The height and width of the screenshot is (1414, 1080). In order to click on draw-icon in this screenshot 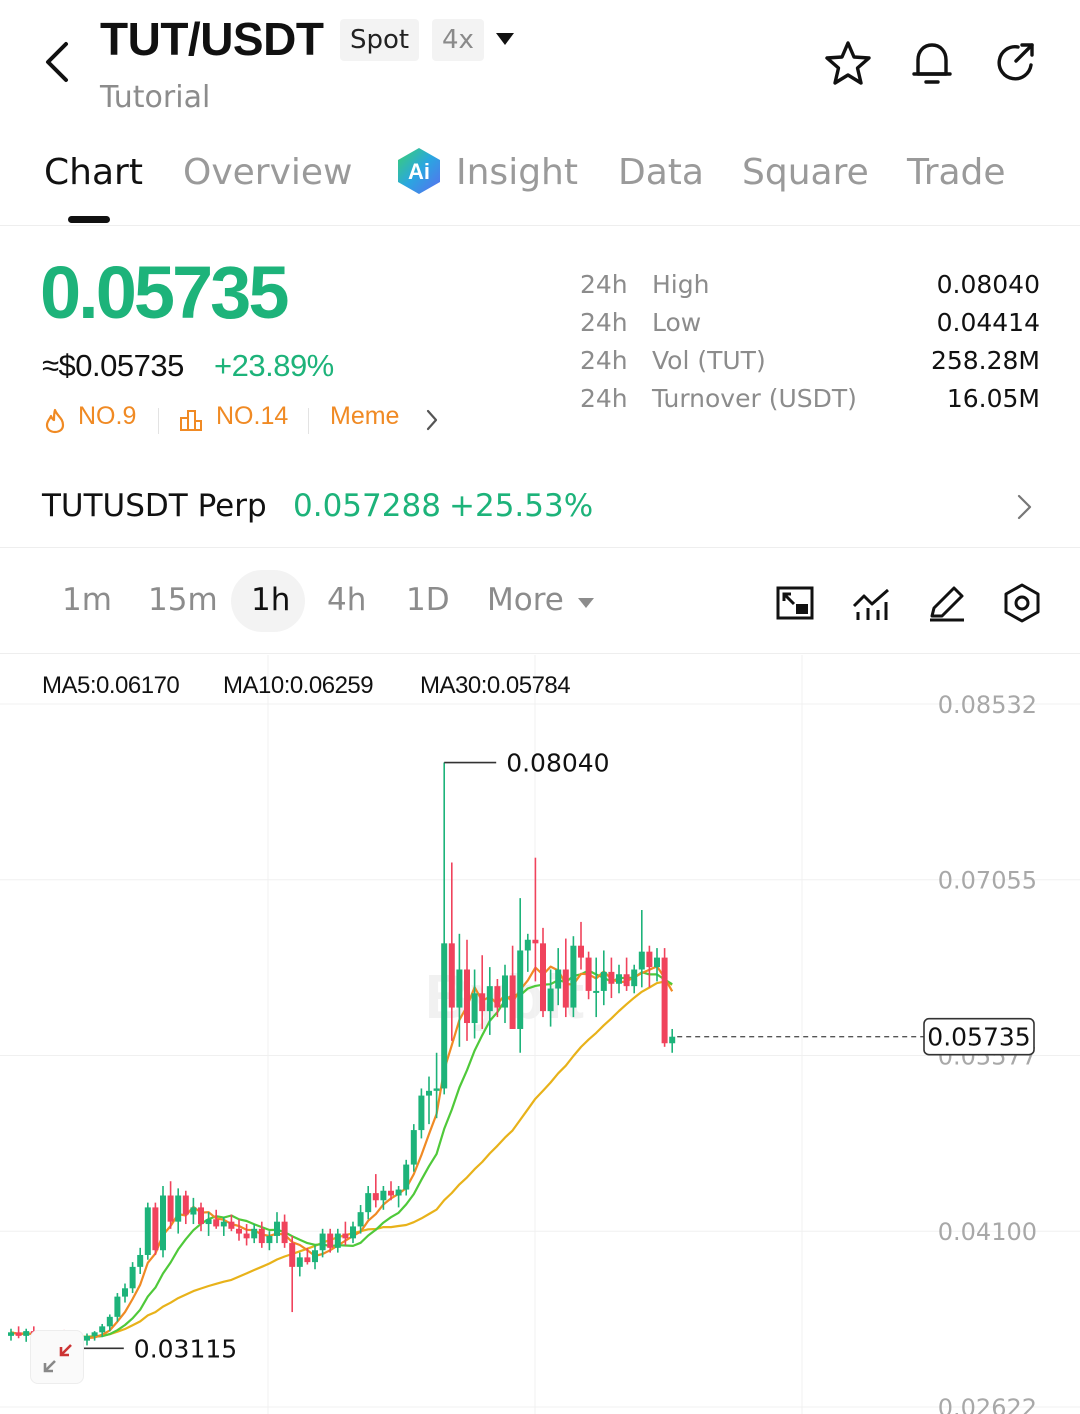, I will do `click(947, 603)`.